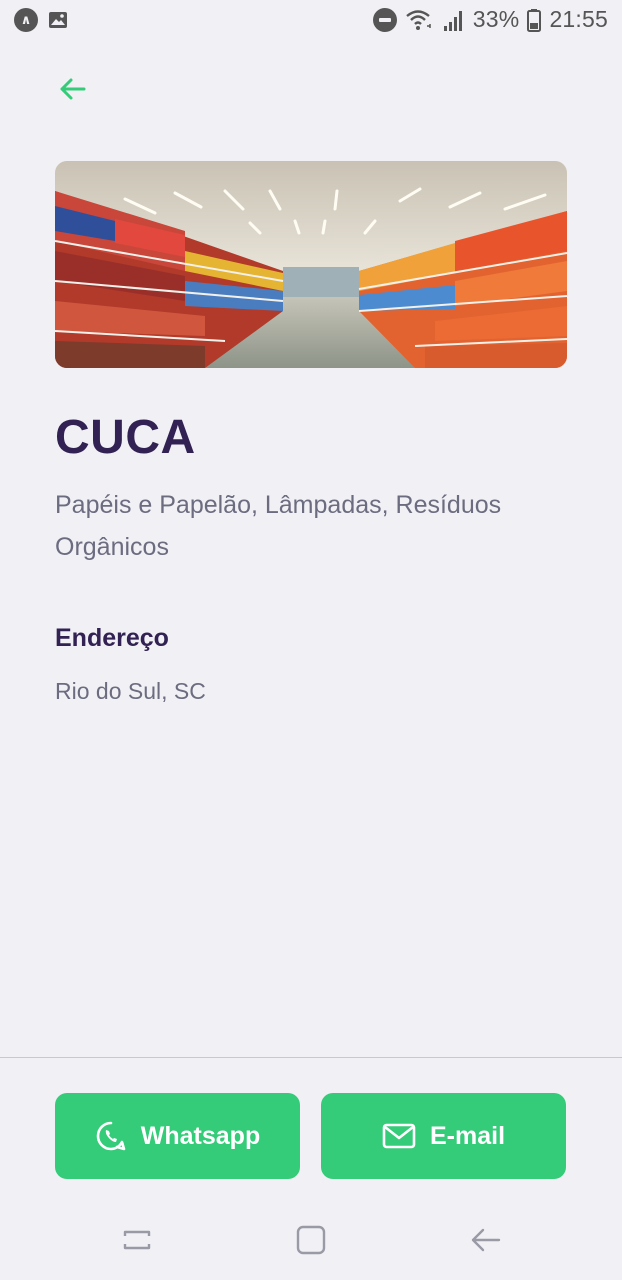  What do you see at coordinates (125, 437) in the screenshot?
I see `place-name: CUCA` at bounding box center [125, 437].